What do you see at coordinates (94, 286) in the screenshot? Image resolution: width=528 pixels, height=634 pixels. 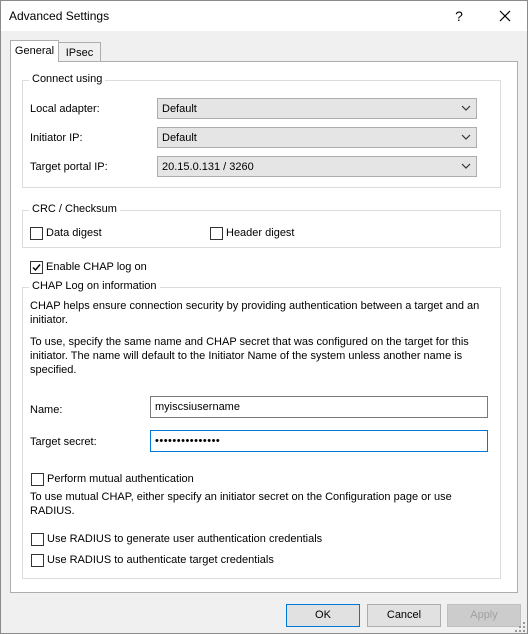 I see `chap-logon-title: CHAP Log on information` at bounding box center [94, 286].